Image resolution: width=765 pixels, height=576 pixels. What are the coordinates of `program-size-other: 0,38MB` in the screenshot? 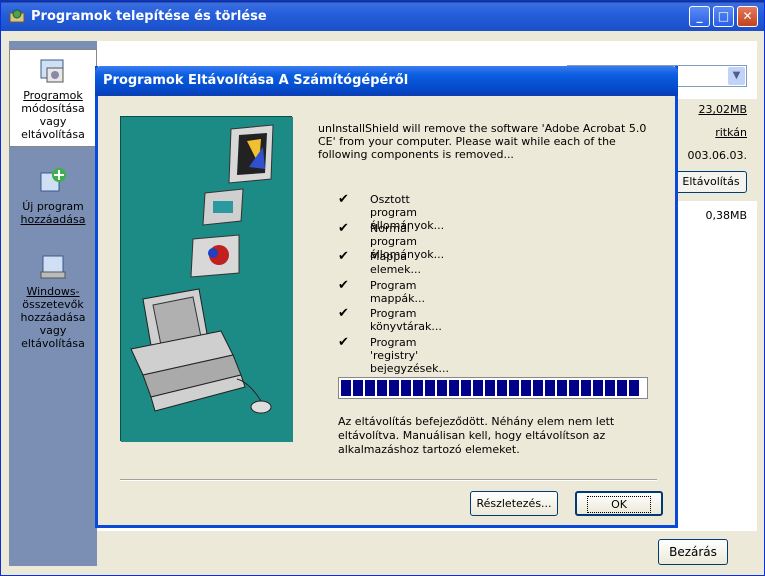 It's located at (726, 215).